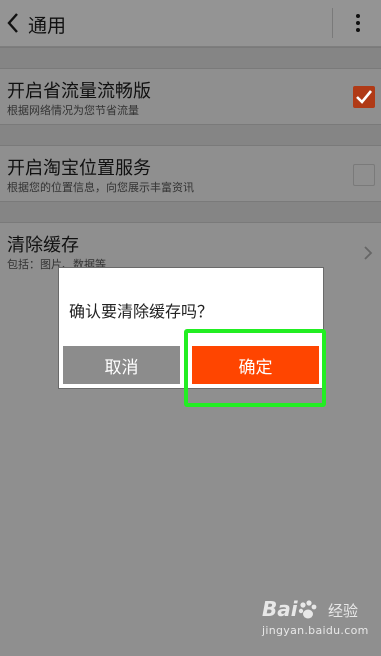  What do you see at coordinates (47, 26) in the screenshot?
I see `page-title: 通用` at bounding box center [47, 26].